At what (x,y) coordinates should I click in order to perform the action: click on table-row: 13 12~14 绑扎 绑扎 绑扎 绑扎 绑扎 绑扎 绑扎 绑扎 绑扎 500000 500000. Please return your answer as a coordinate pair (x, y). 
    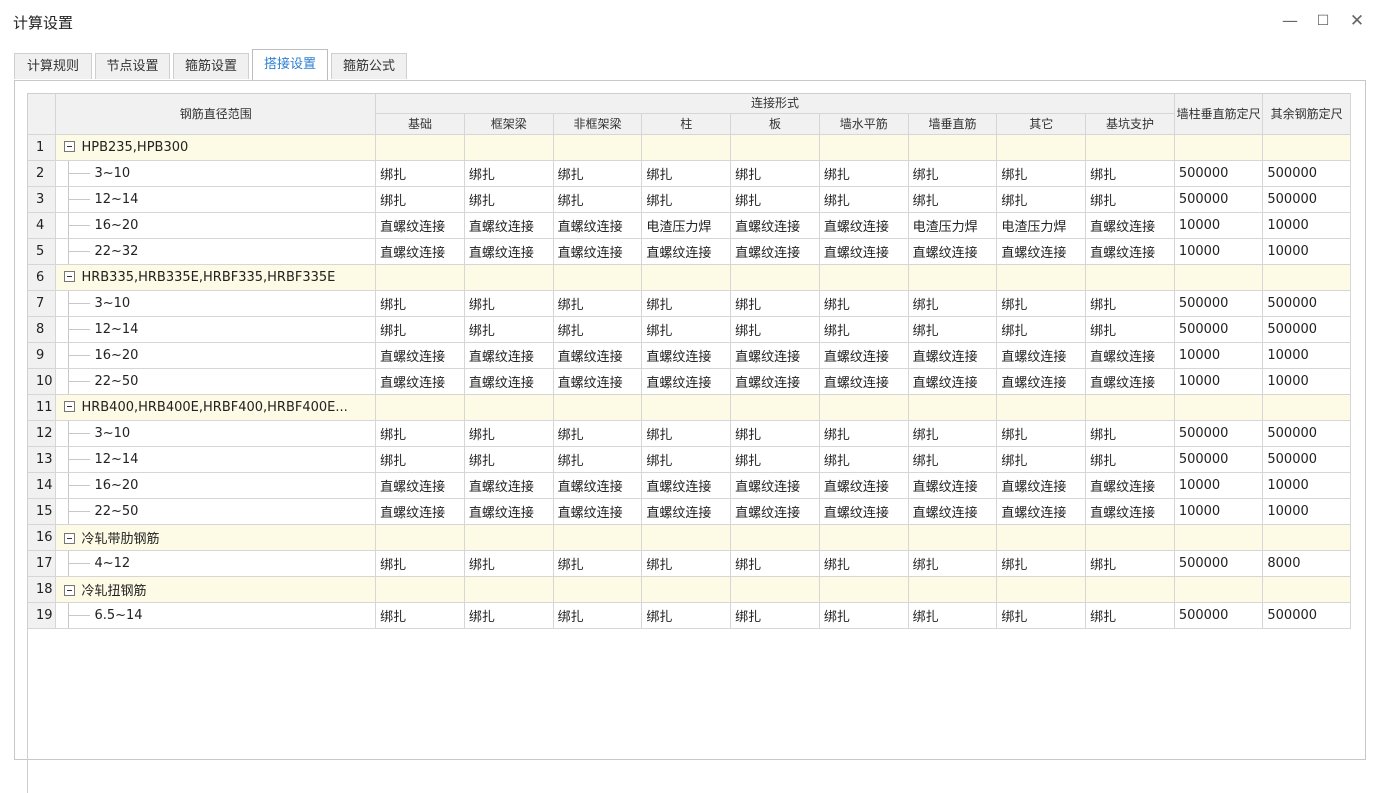
    Looking at the image, I should click on (689, 459).